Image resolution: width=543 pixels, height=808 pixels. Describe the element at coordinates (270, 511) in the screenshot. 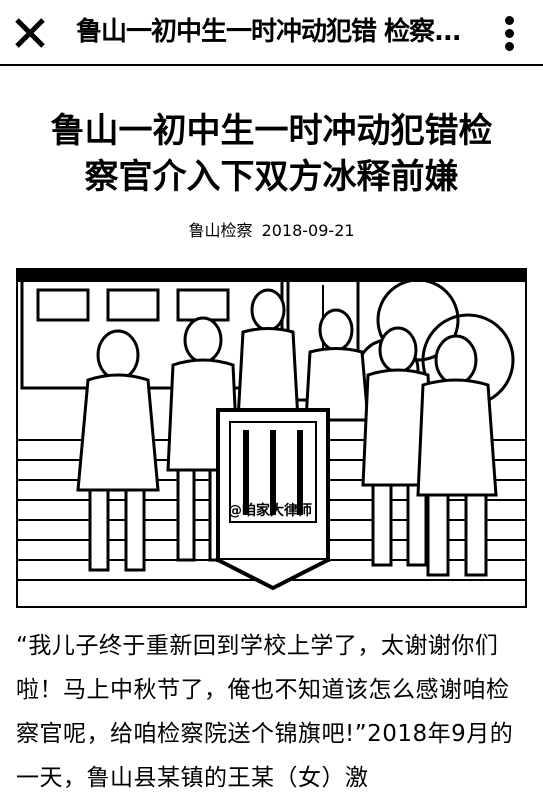

I see `photo-watermark: @咱家大律师` at that location.